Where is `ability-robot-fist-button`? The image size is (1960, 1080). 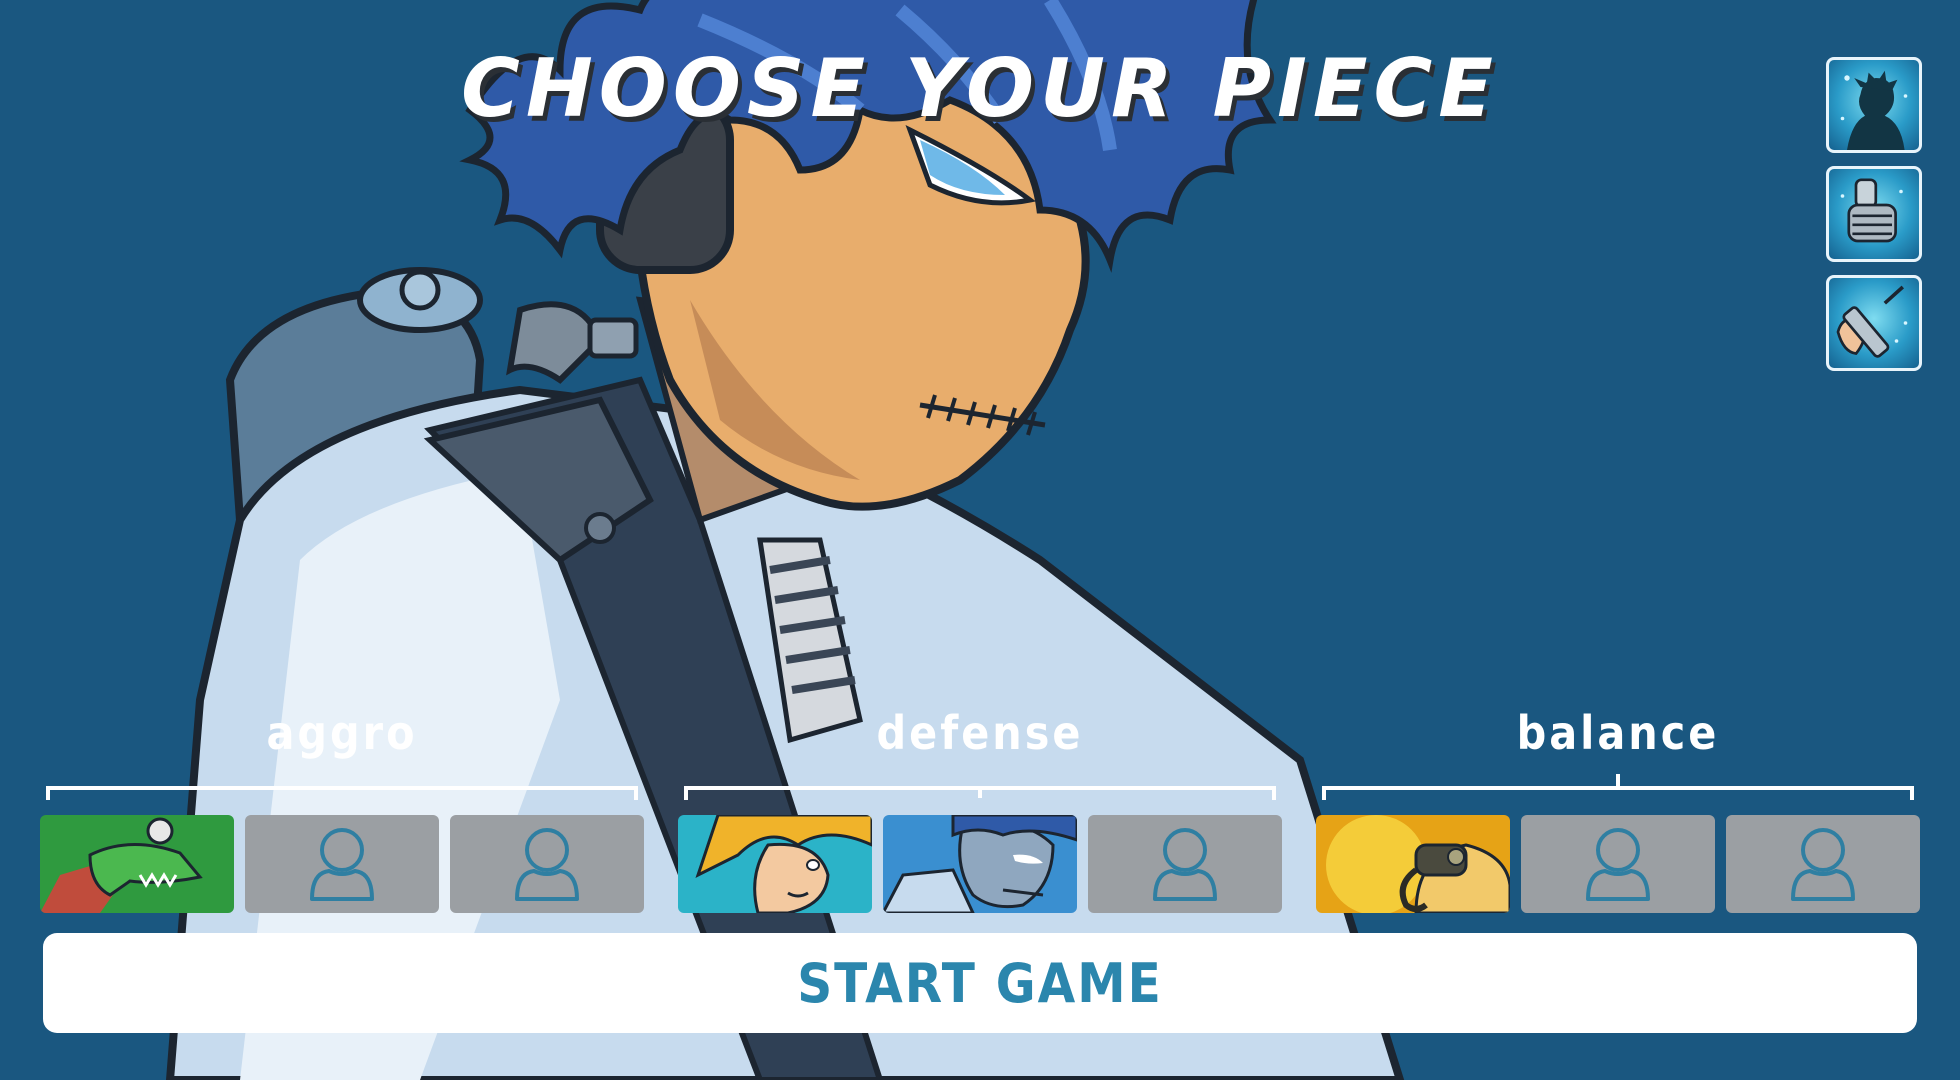 ability-robot-fist-button is located at coordinates (1874, 214).